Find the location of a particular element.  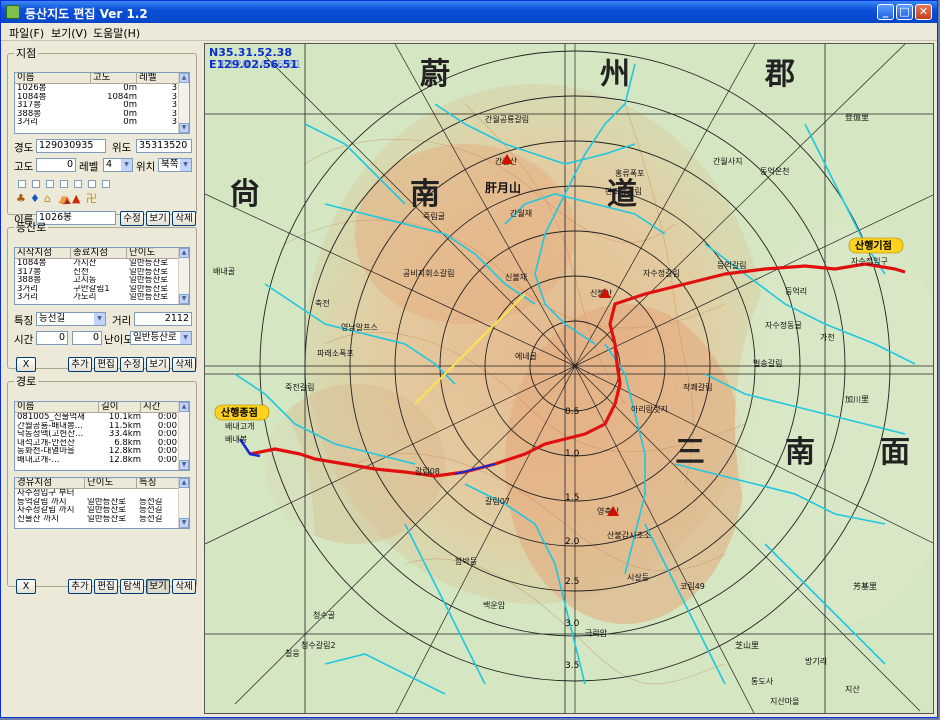

lat-field: 35313520 is located at coordinates (164, 146).